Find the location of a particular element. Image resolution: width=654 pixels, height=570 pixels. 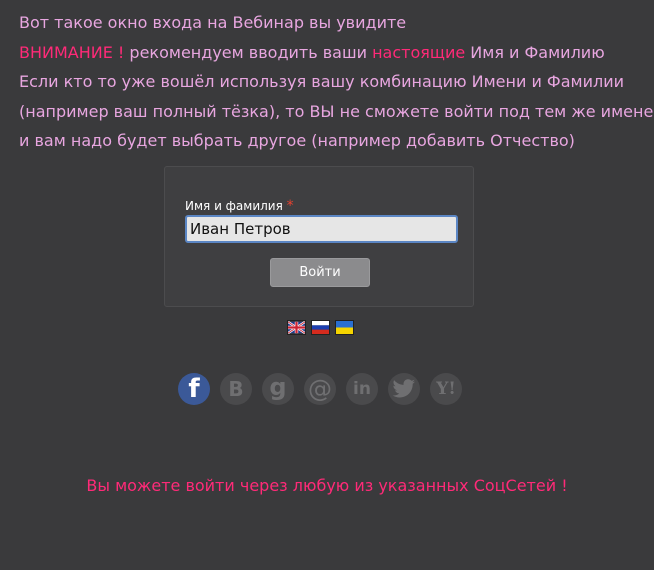

russian-flag-icon is located at coordinates (320, 327).